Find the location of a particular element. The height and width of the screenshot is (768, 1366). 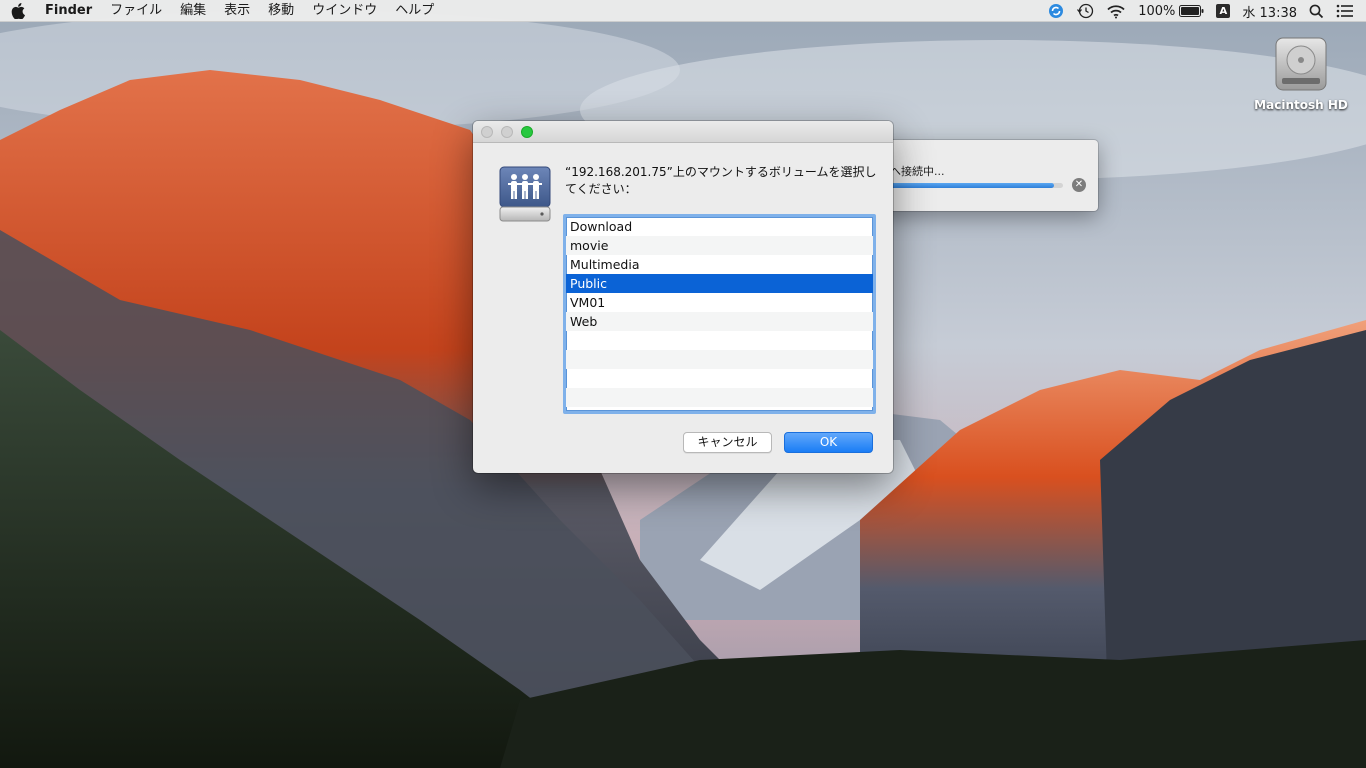

connecting-progress-bar is located at coordinates (971, 185).